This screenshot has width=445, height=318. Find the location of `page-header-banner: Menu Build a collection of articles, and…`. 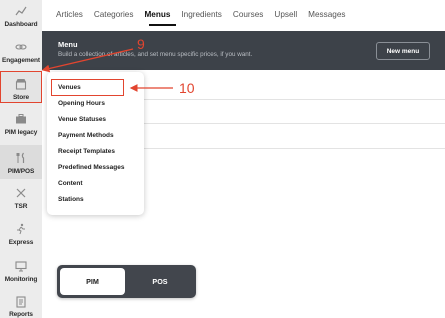

page-header-banner: Menu Build a collection of articles, and… is located at coordinates (243, 50).